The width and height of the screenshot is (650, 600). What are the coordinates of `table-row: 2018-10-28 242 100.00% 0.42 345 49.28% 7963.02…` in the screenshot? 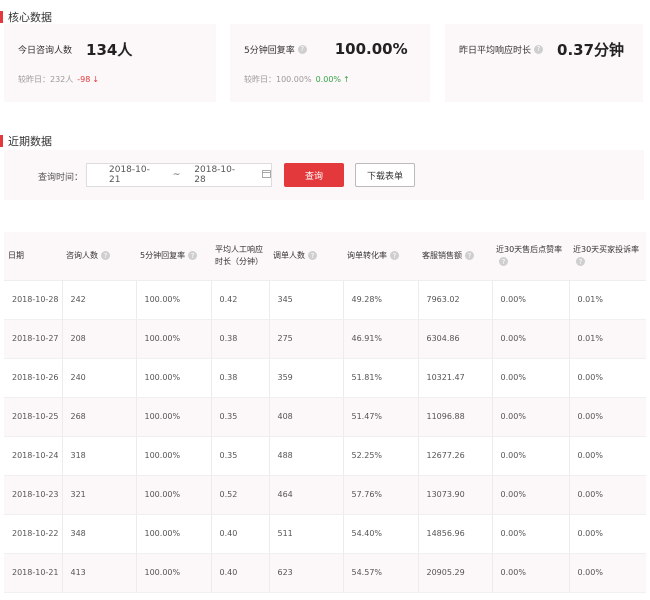 It's located at (325, 300).